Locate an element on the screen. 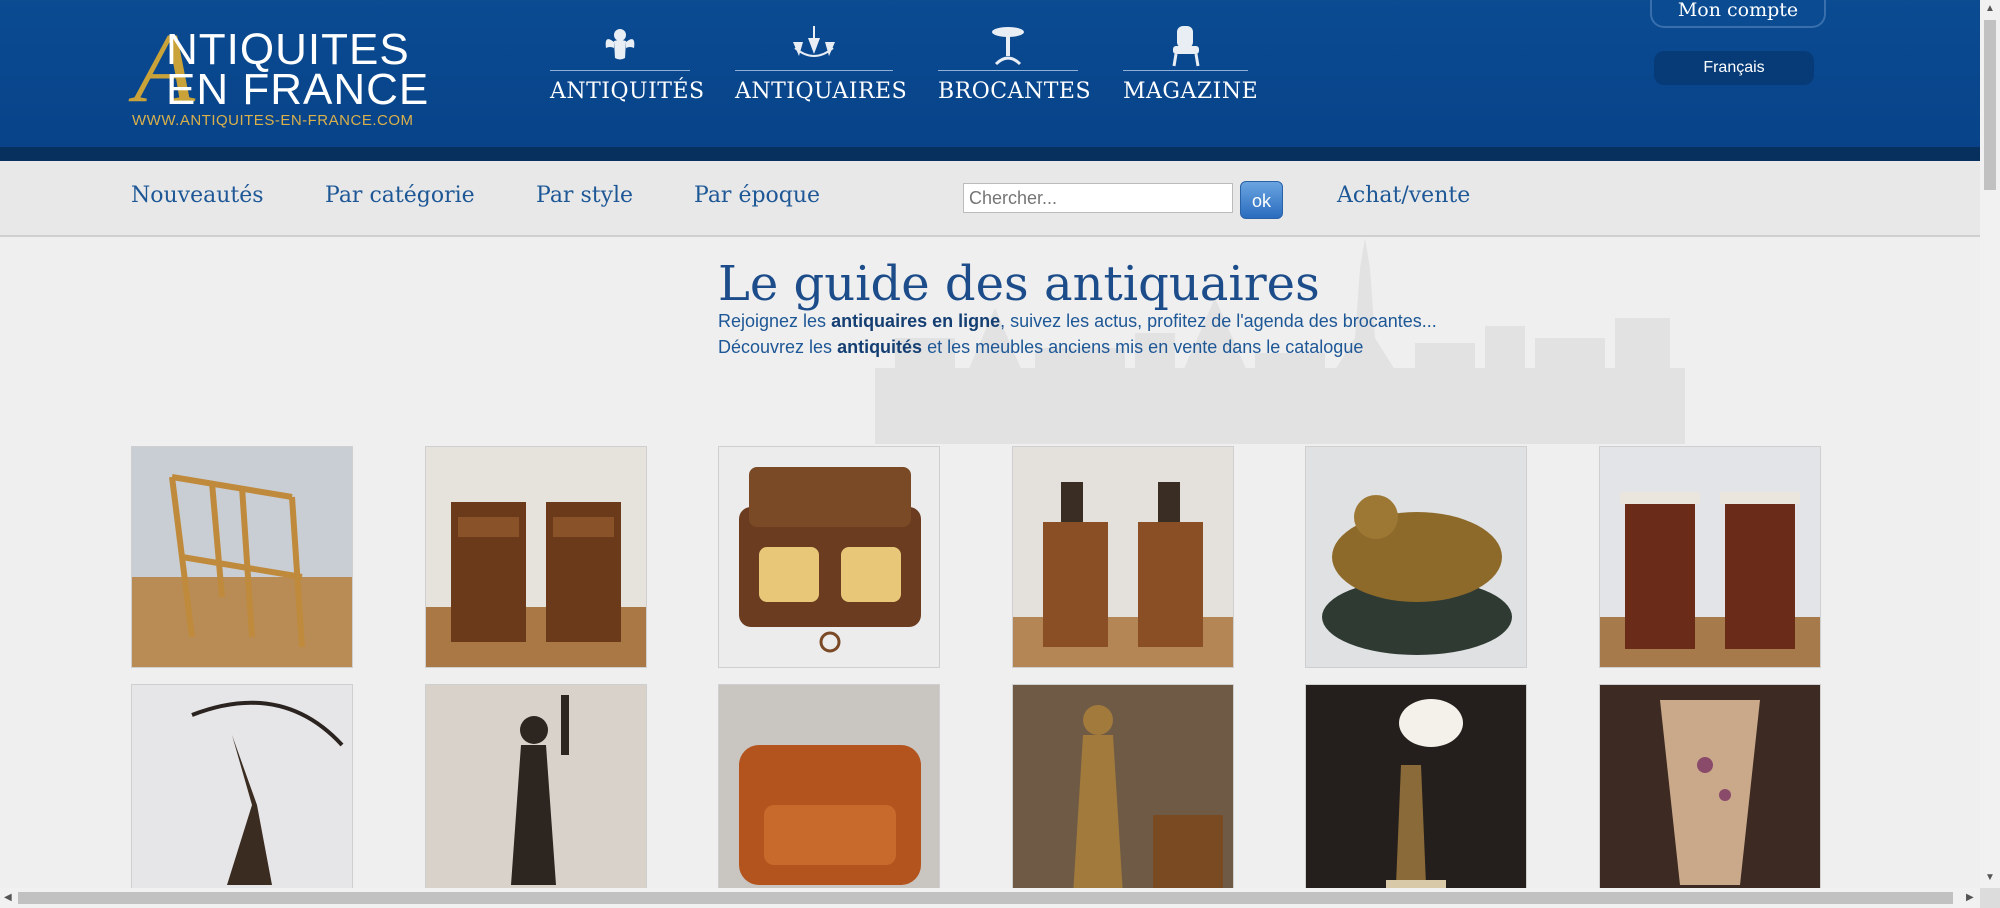  chandelier-icon is located at coordinates (814, 41).